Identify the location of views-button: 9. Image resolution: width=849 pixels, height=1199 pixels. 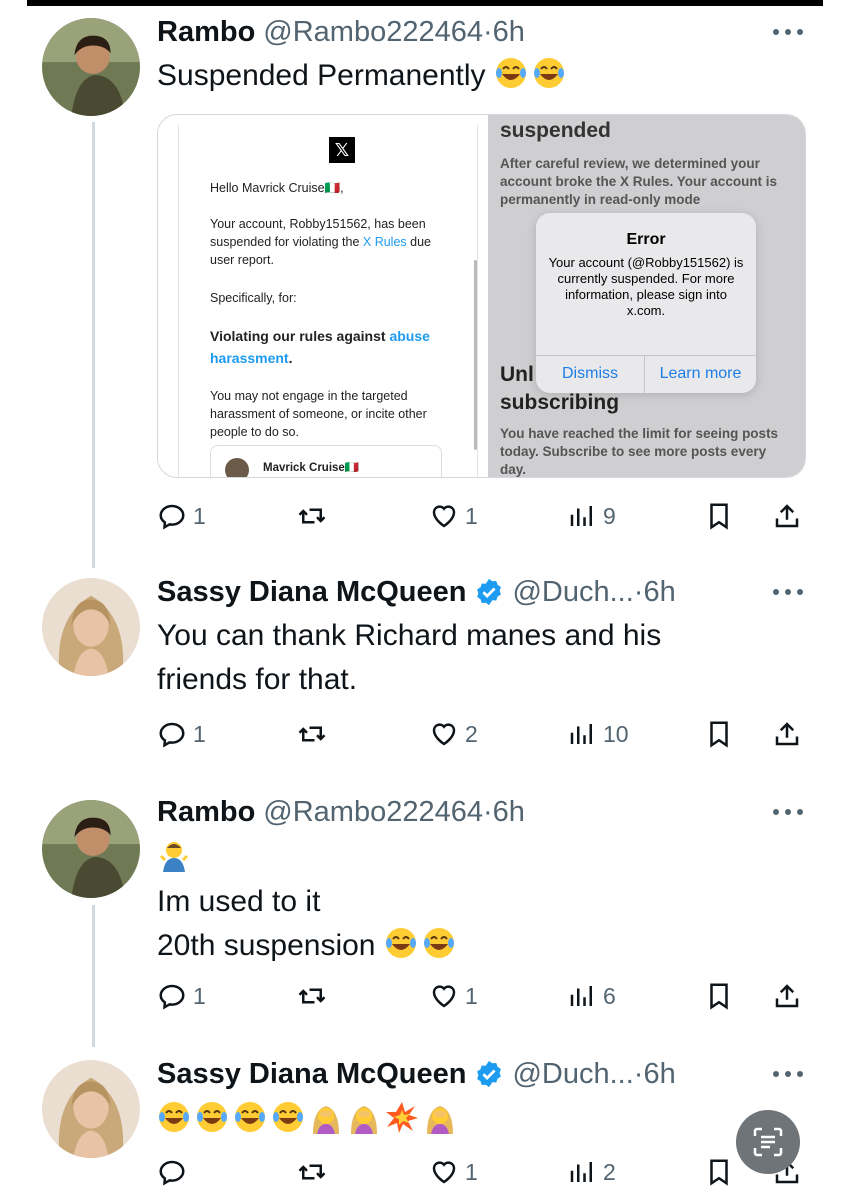
(591, 516).